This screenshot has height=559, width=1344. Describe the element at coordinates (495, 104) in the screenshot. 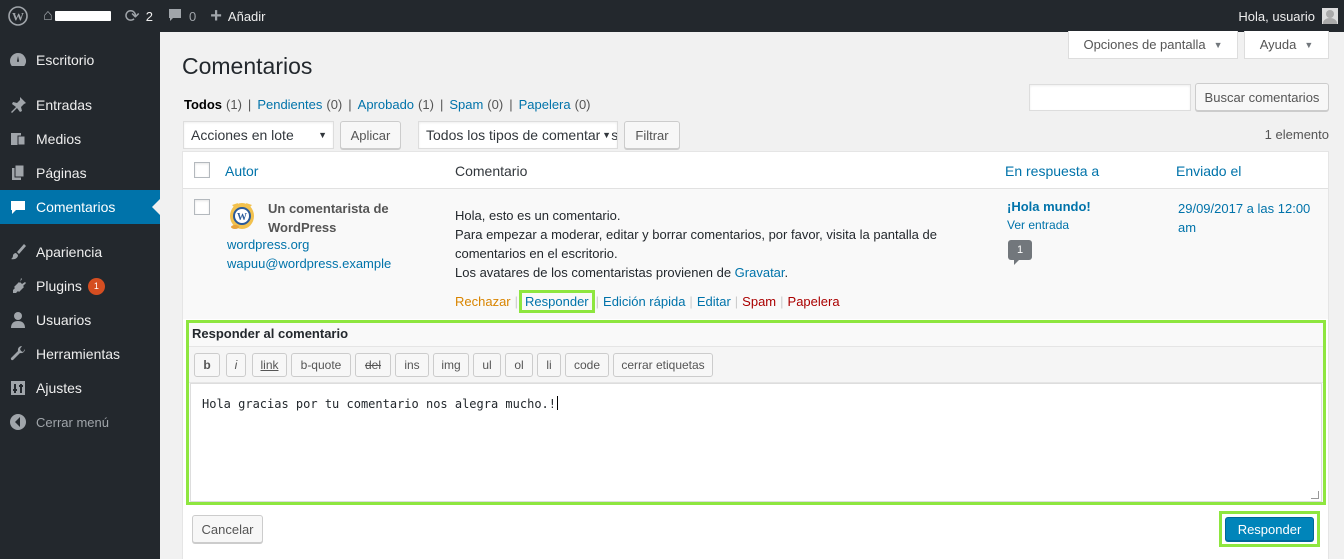

I see `filter-spam-count: (0)` at that location.